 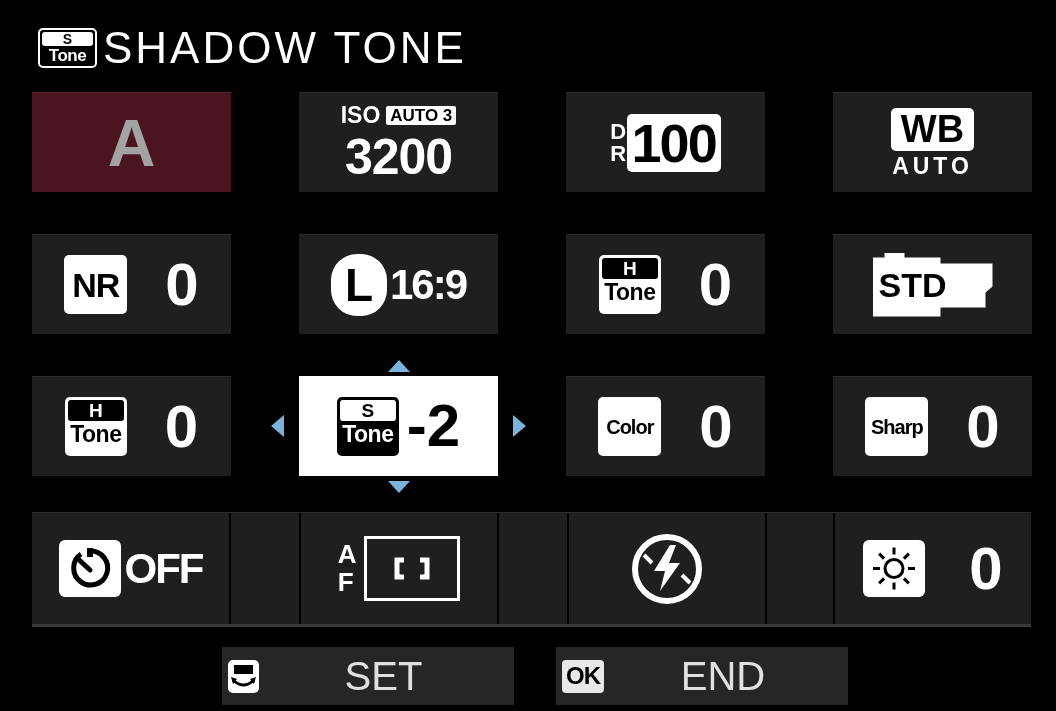 I want to click on film-canister-badge: STD, so click(x=932, y=284).